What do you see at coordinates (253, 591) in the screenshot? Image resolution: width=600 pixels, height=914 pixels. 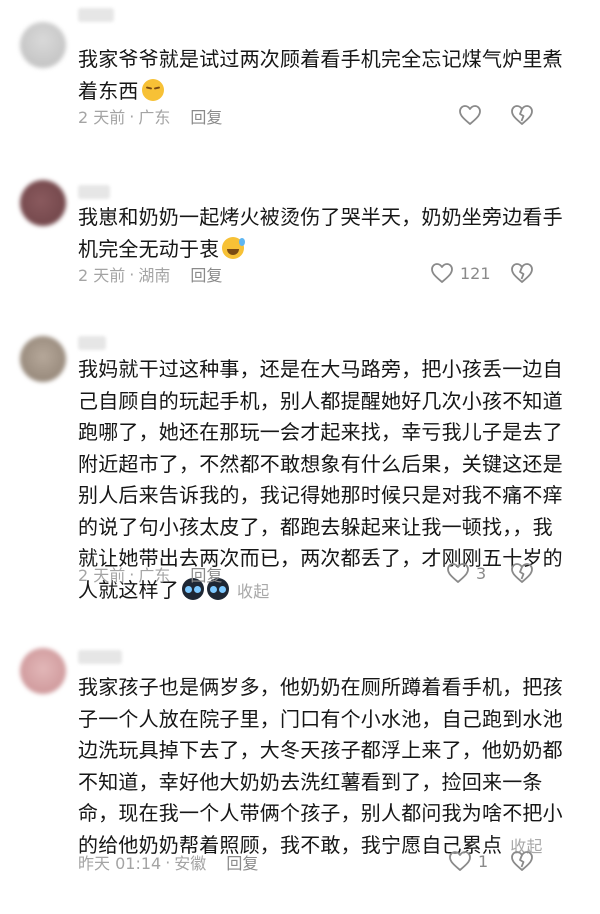 I see `collapse-button: 收起` at bounding box center [253, 591].